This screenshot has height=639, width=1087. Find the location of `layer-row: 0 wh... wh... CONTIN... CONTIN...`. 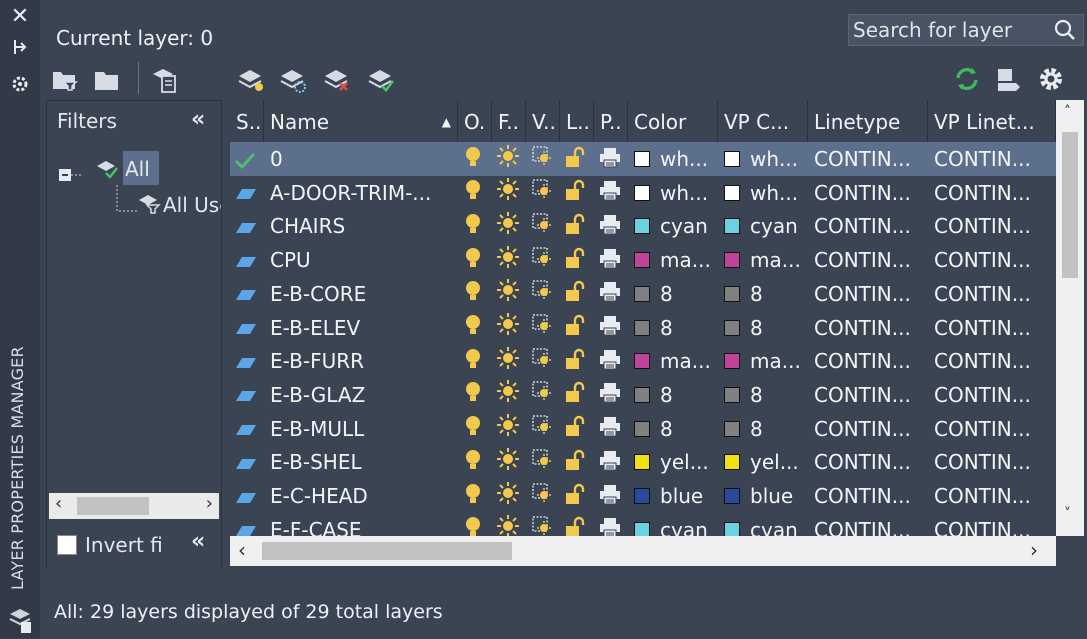

layer-row: 0 wh... wh... CONTIN... CONTIN... is located at coordinates (643, 159).